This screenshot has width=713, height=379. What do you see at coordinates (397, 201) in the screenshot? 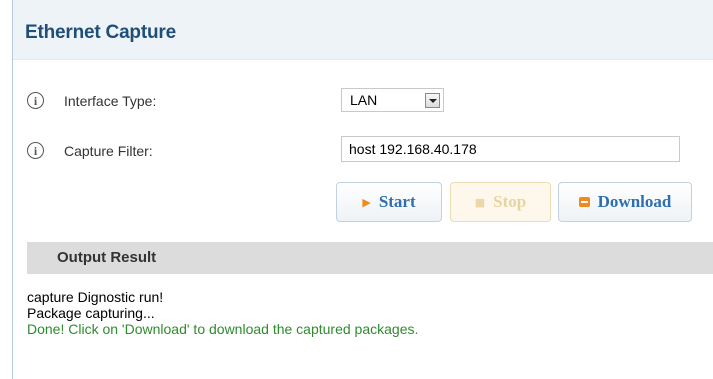
I see `start-button-label: Start` at bounding box center [397, 201].